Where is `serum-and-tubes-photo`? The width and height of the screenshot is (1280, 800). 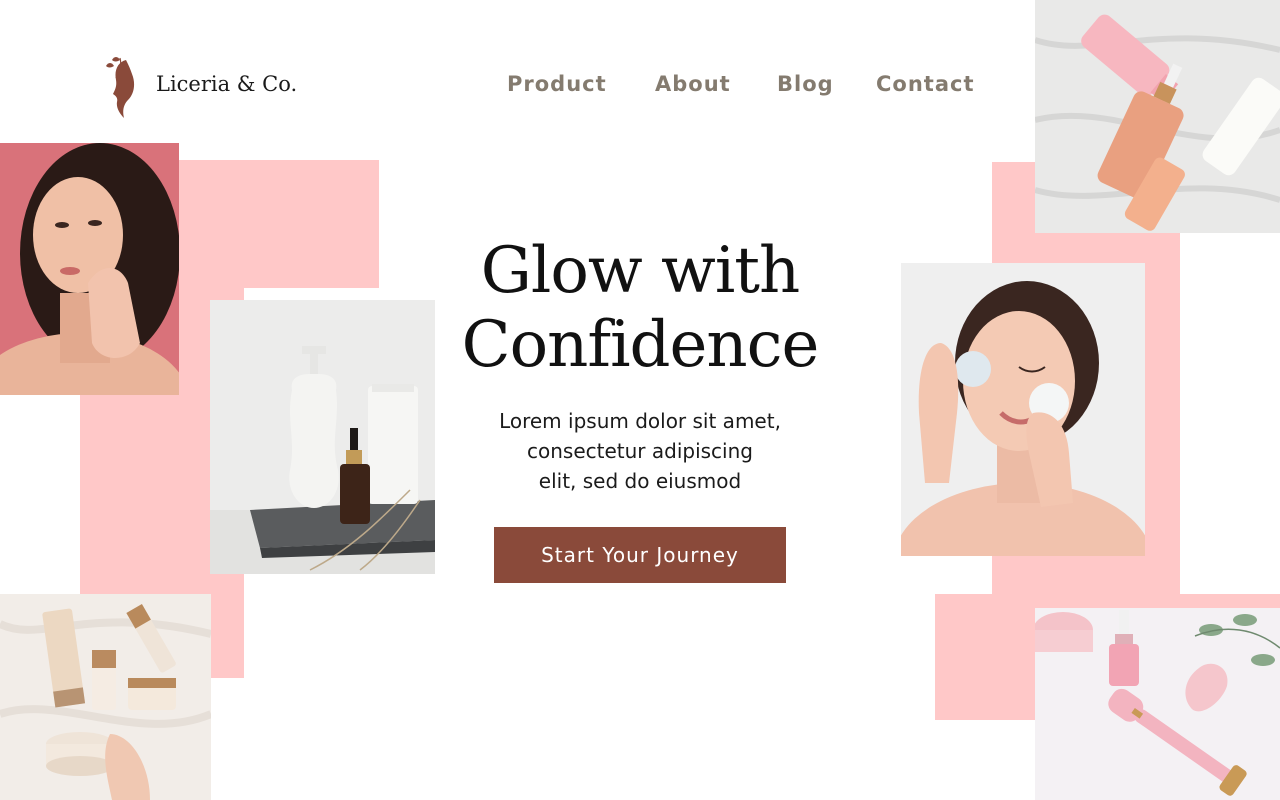 serum-and-tubes-photo is located at coordinates (1157, 116).